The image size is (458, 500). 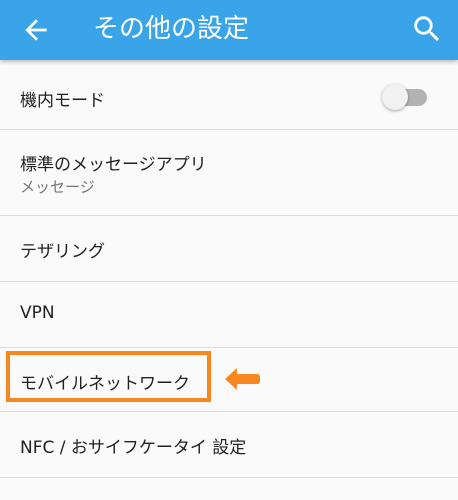 What do you see at coordinates (108, 376) in the screenshot?
I see `highlight-box` at bounding box center [108, 376].